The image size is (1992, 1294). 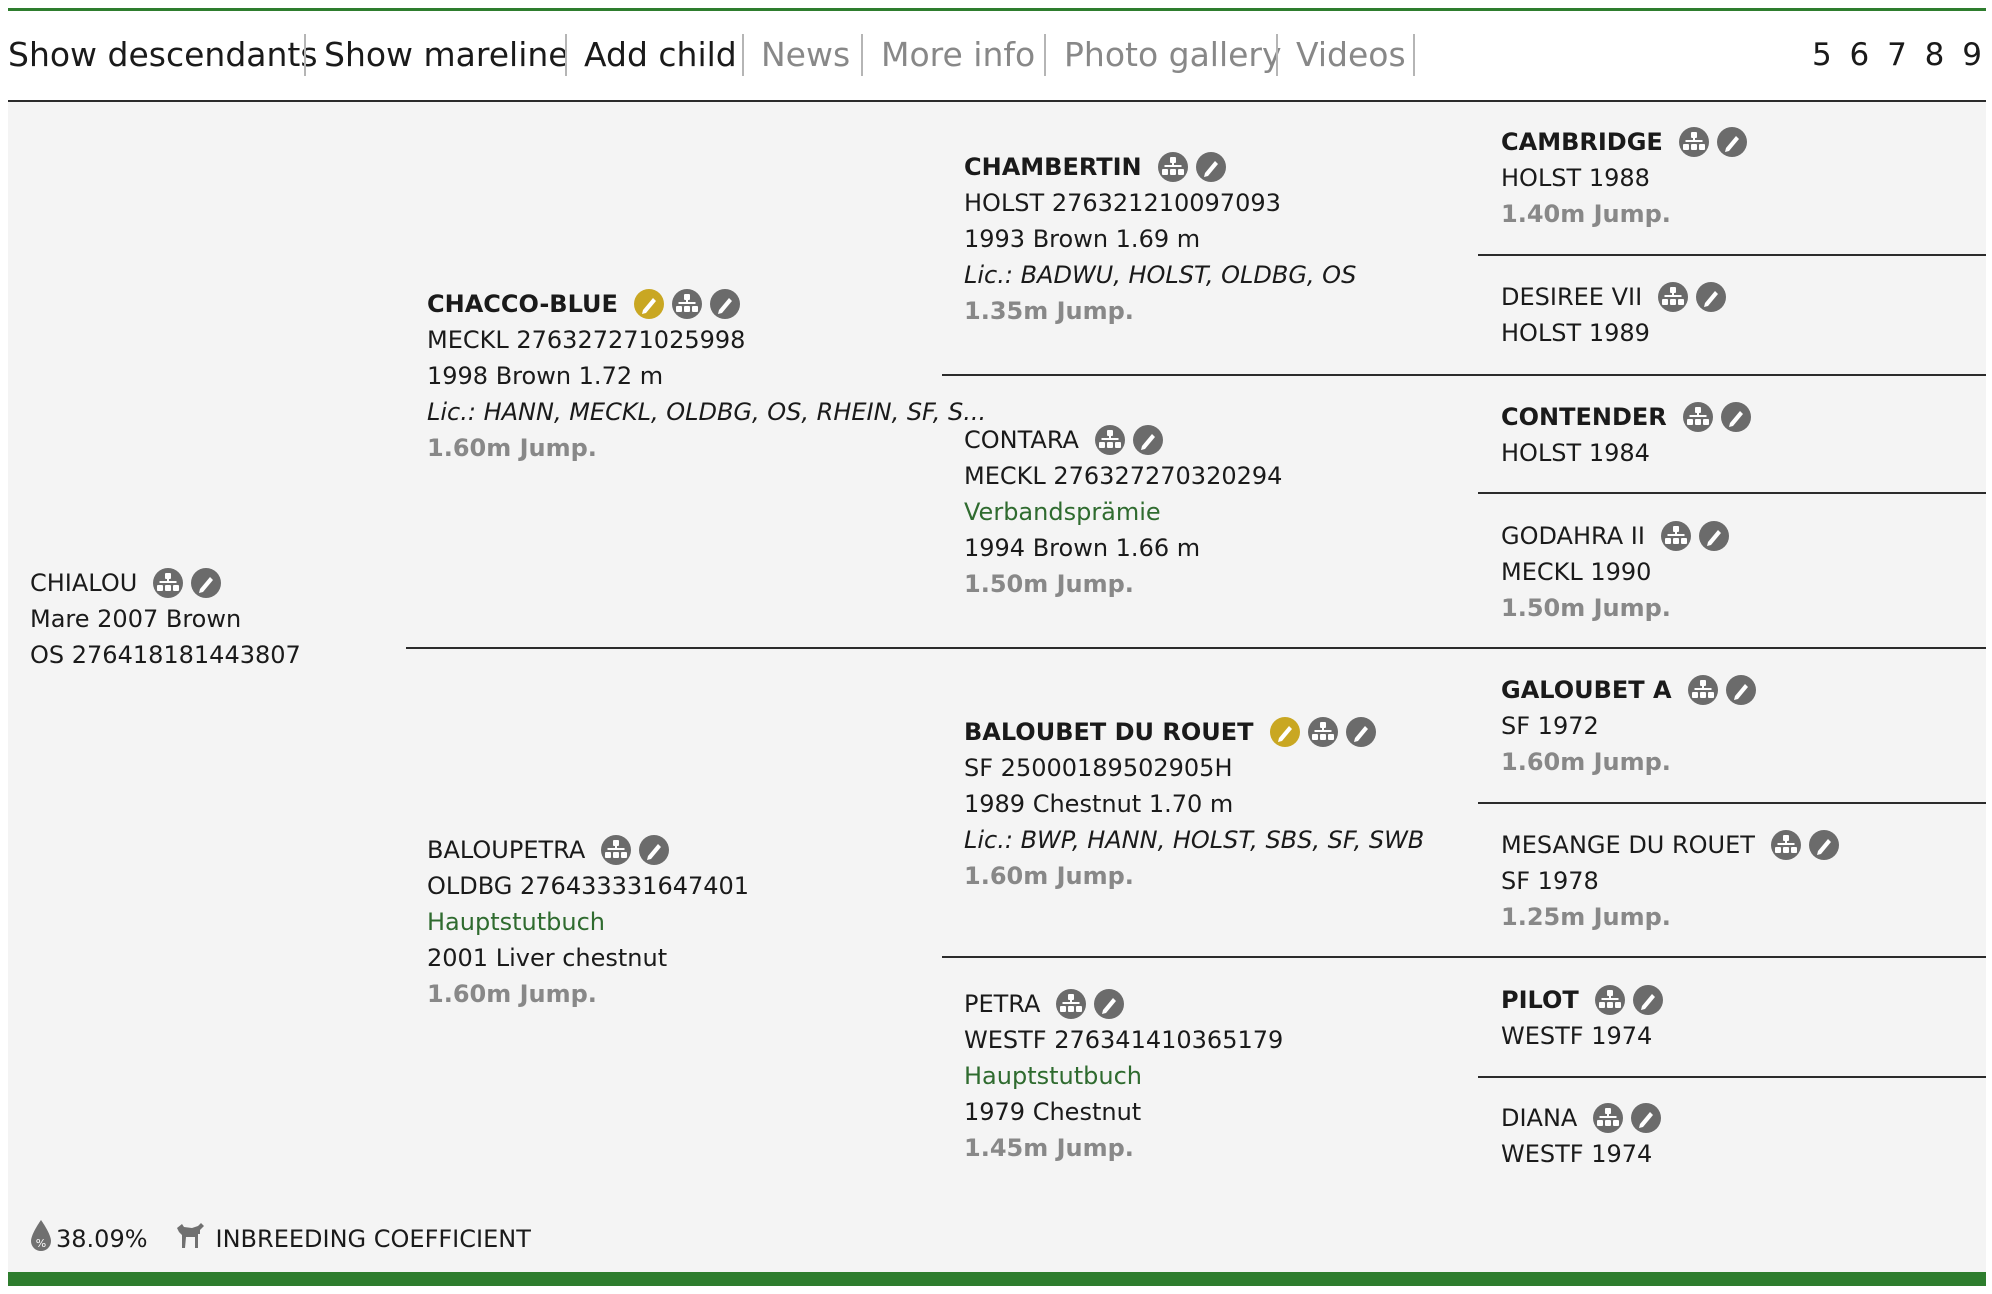 What do you see at coordinates (1173, 55) in the screenshot?
I see `photo-gallery-link: Photo gallery` at bounding box center [1173, 55].